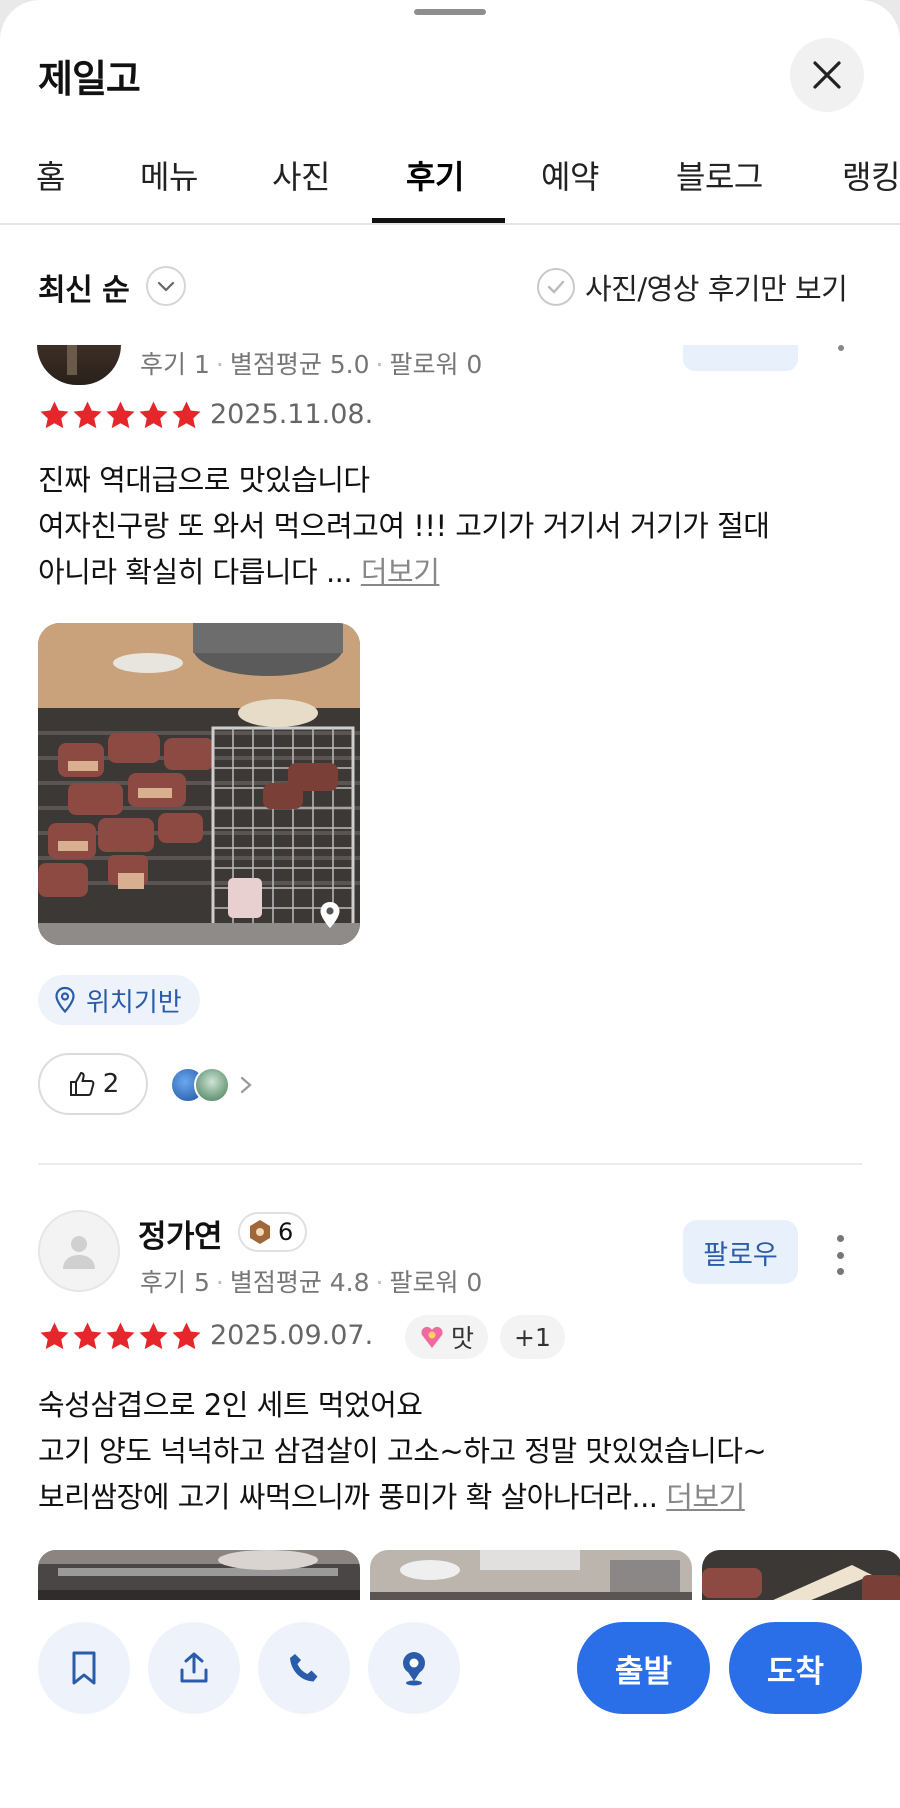 The height and width of the screenshot is (1808, 900). Describe the element at coordinates (795, 1668) in the screenshot. I see `arrive-button: 도착` at that location.